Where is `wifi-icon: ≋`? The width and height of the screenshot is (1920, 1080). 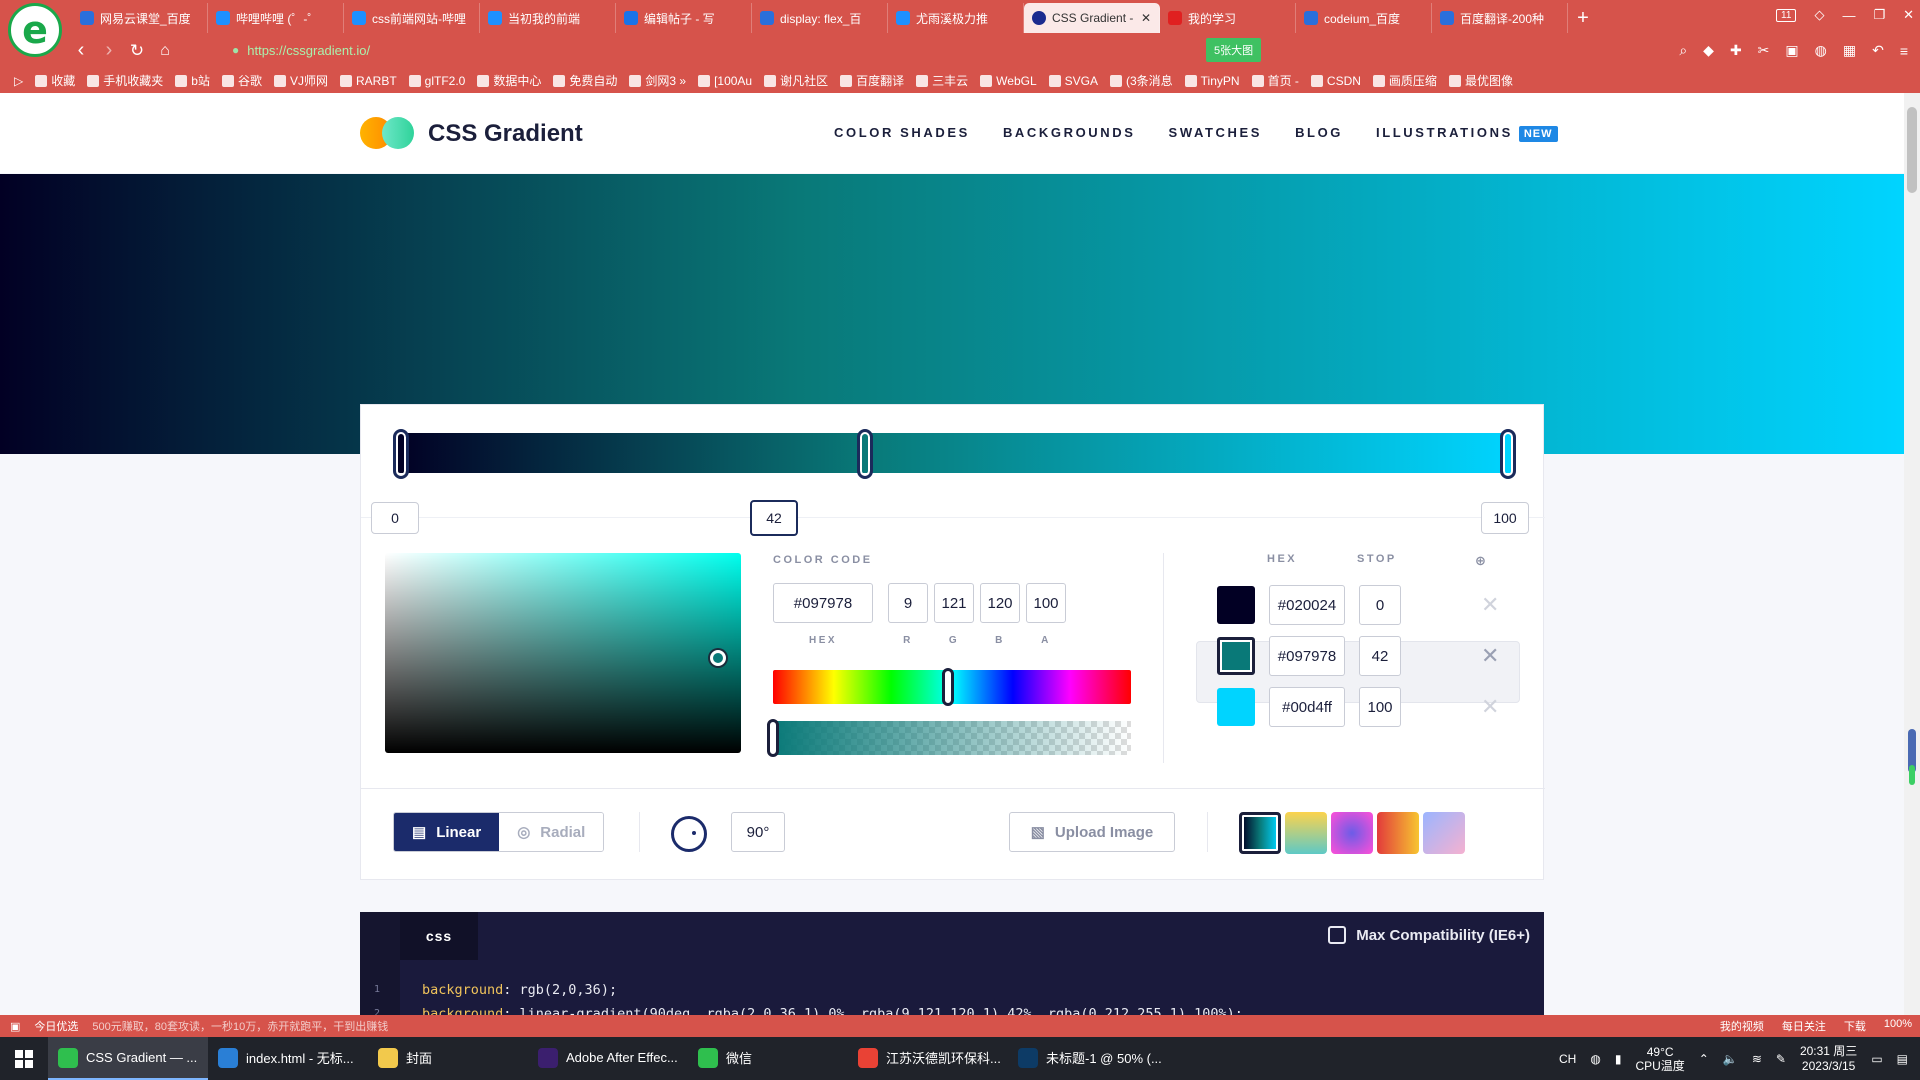
wifi-icon: ≋ is located at coordinates (1757, 1059).